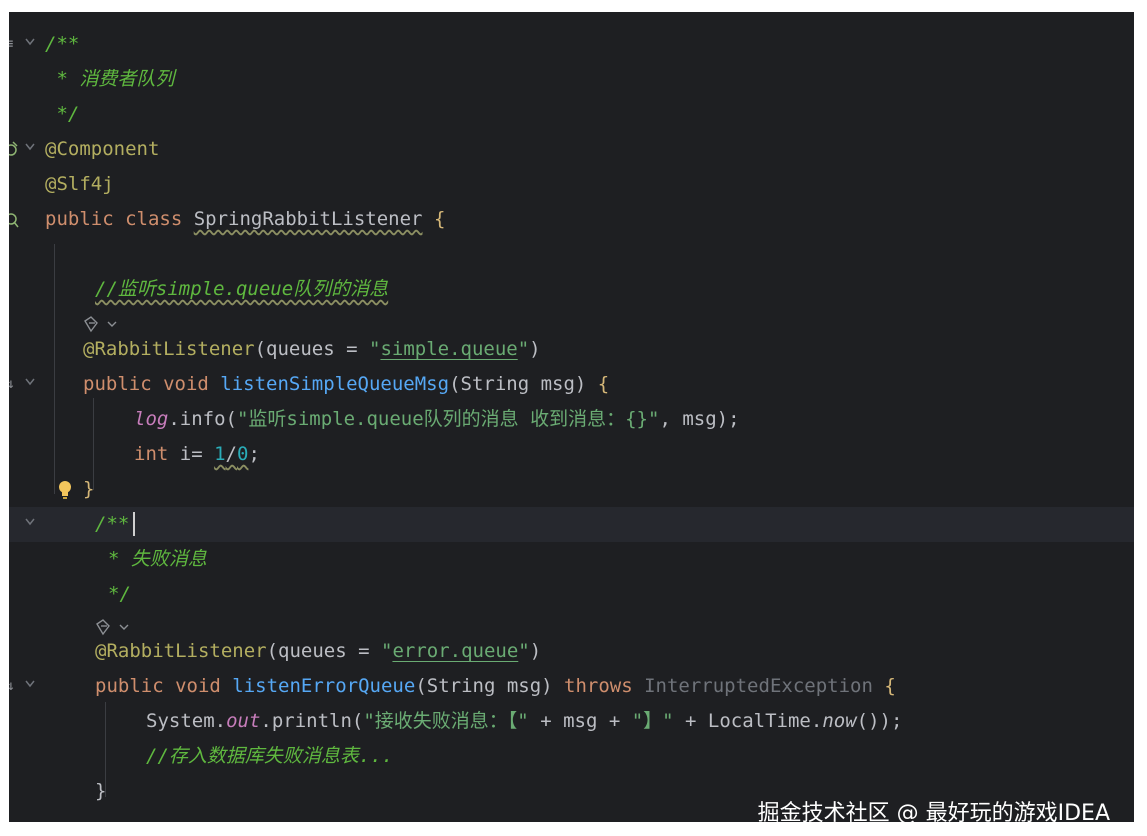  What do you see at coordinates (455, 651) in the screenshot?
I see `queue-name-link: error.queue` at bounding box center [455, 651].